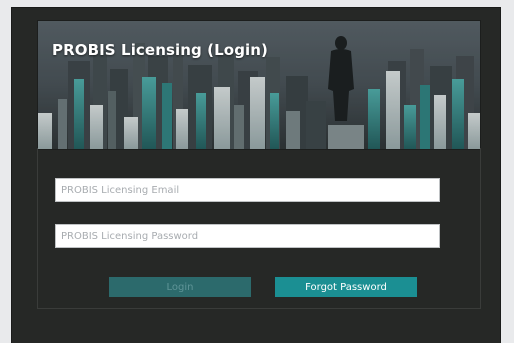  What do you see at coordinates (247, 190) in the screenshot?
I see `email-field` at bounding box center [247, 190].